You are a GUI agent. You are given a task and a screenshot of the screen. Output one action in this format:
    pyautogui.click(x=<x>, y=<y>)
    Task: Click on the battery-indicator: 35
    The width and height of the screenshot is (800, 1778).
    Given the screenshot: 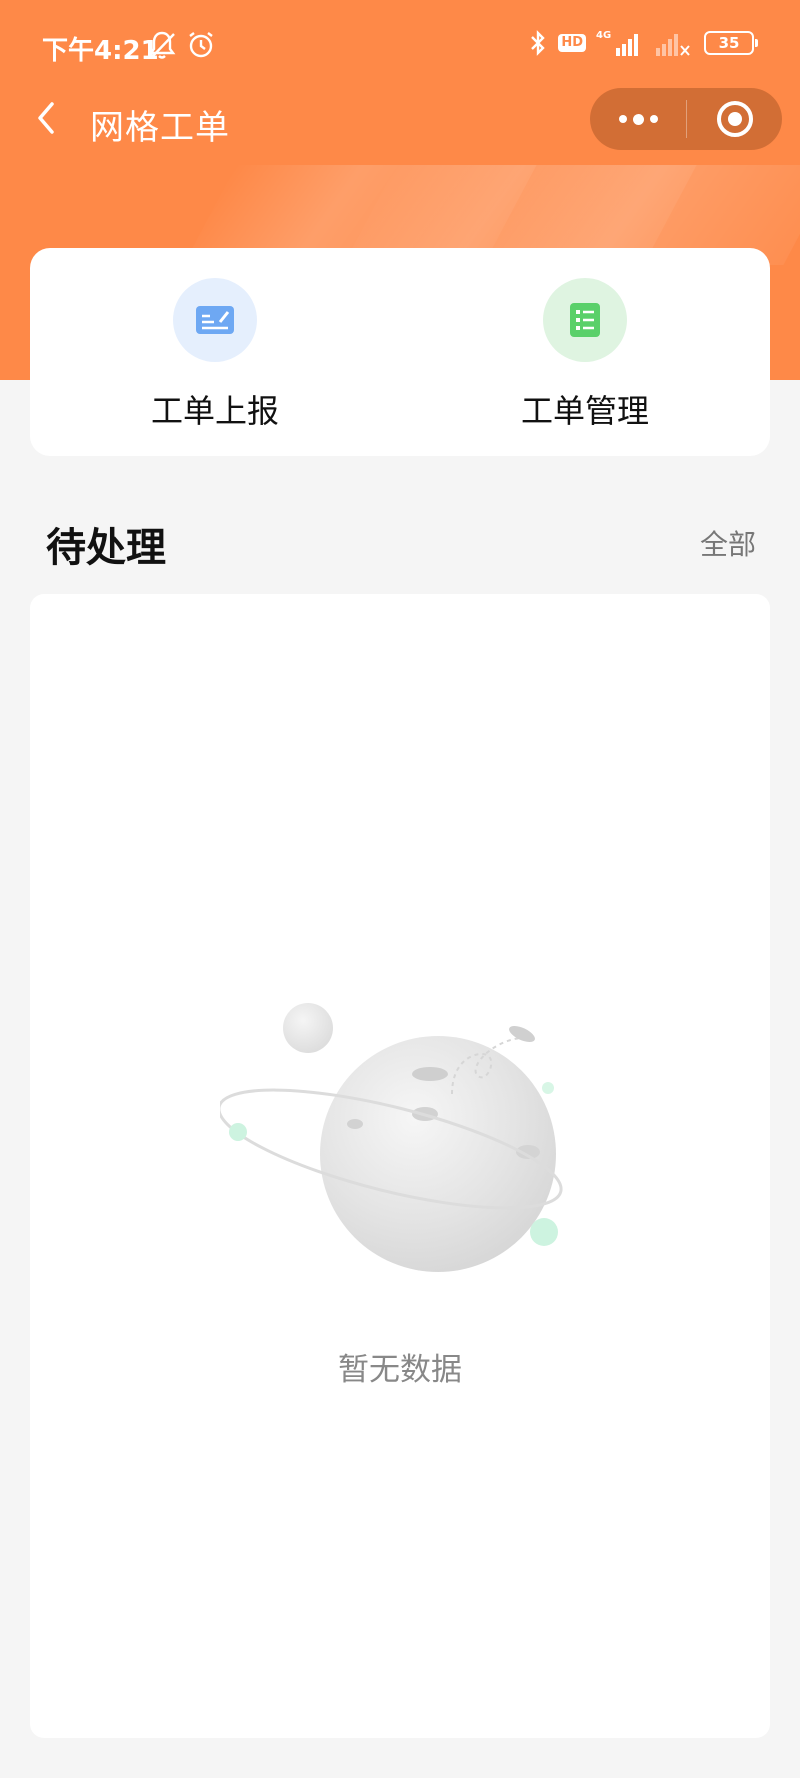 What is the action you would take?
    pyautogui.click(x=731, y=43)
    